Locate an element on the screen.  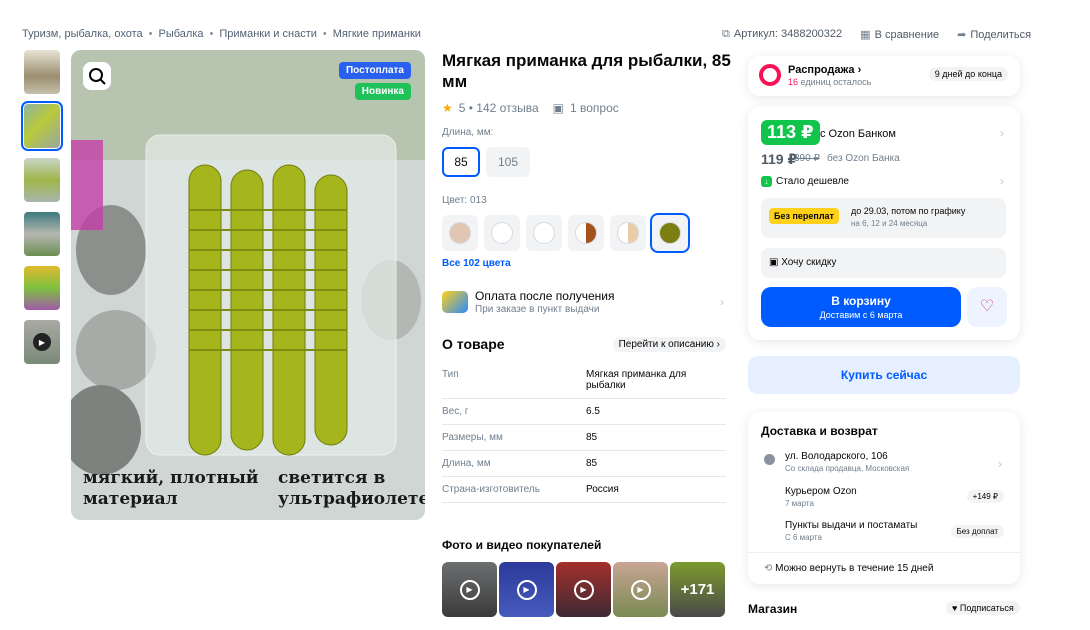
color-swatch-selected is located at coordinates (670, 233).